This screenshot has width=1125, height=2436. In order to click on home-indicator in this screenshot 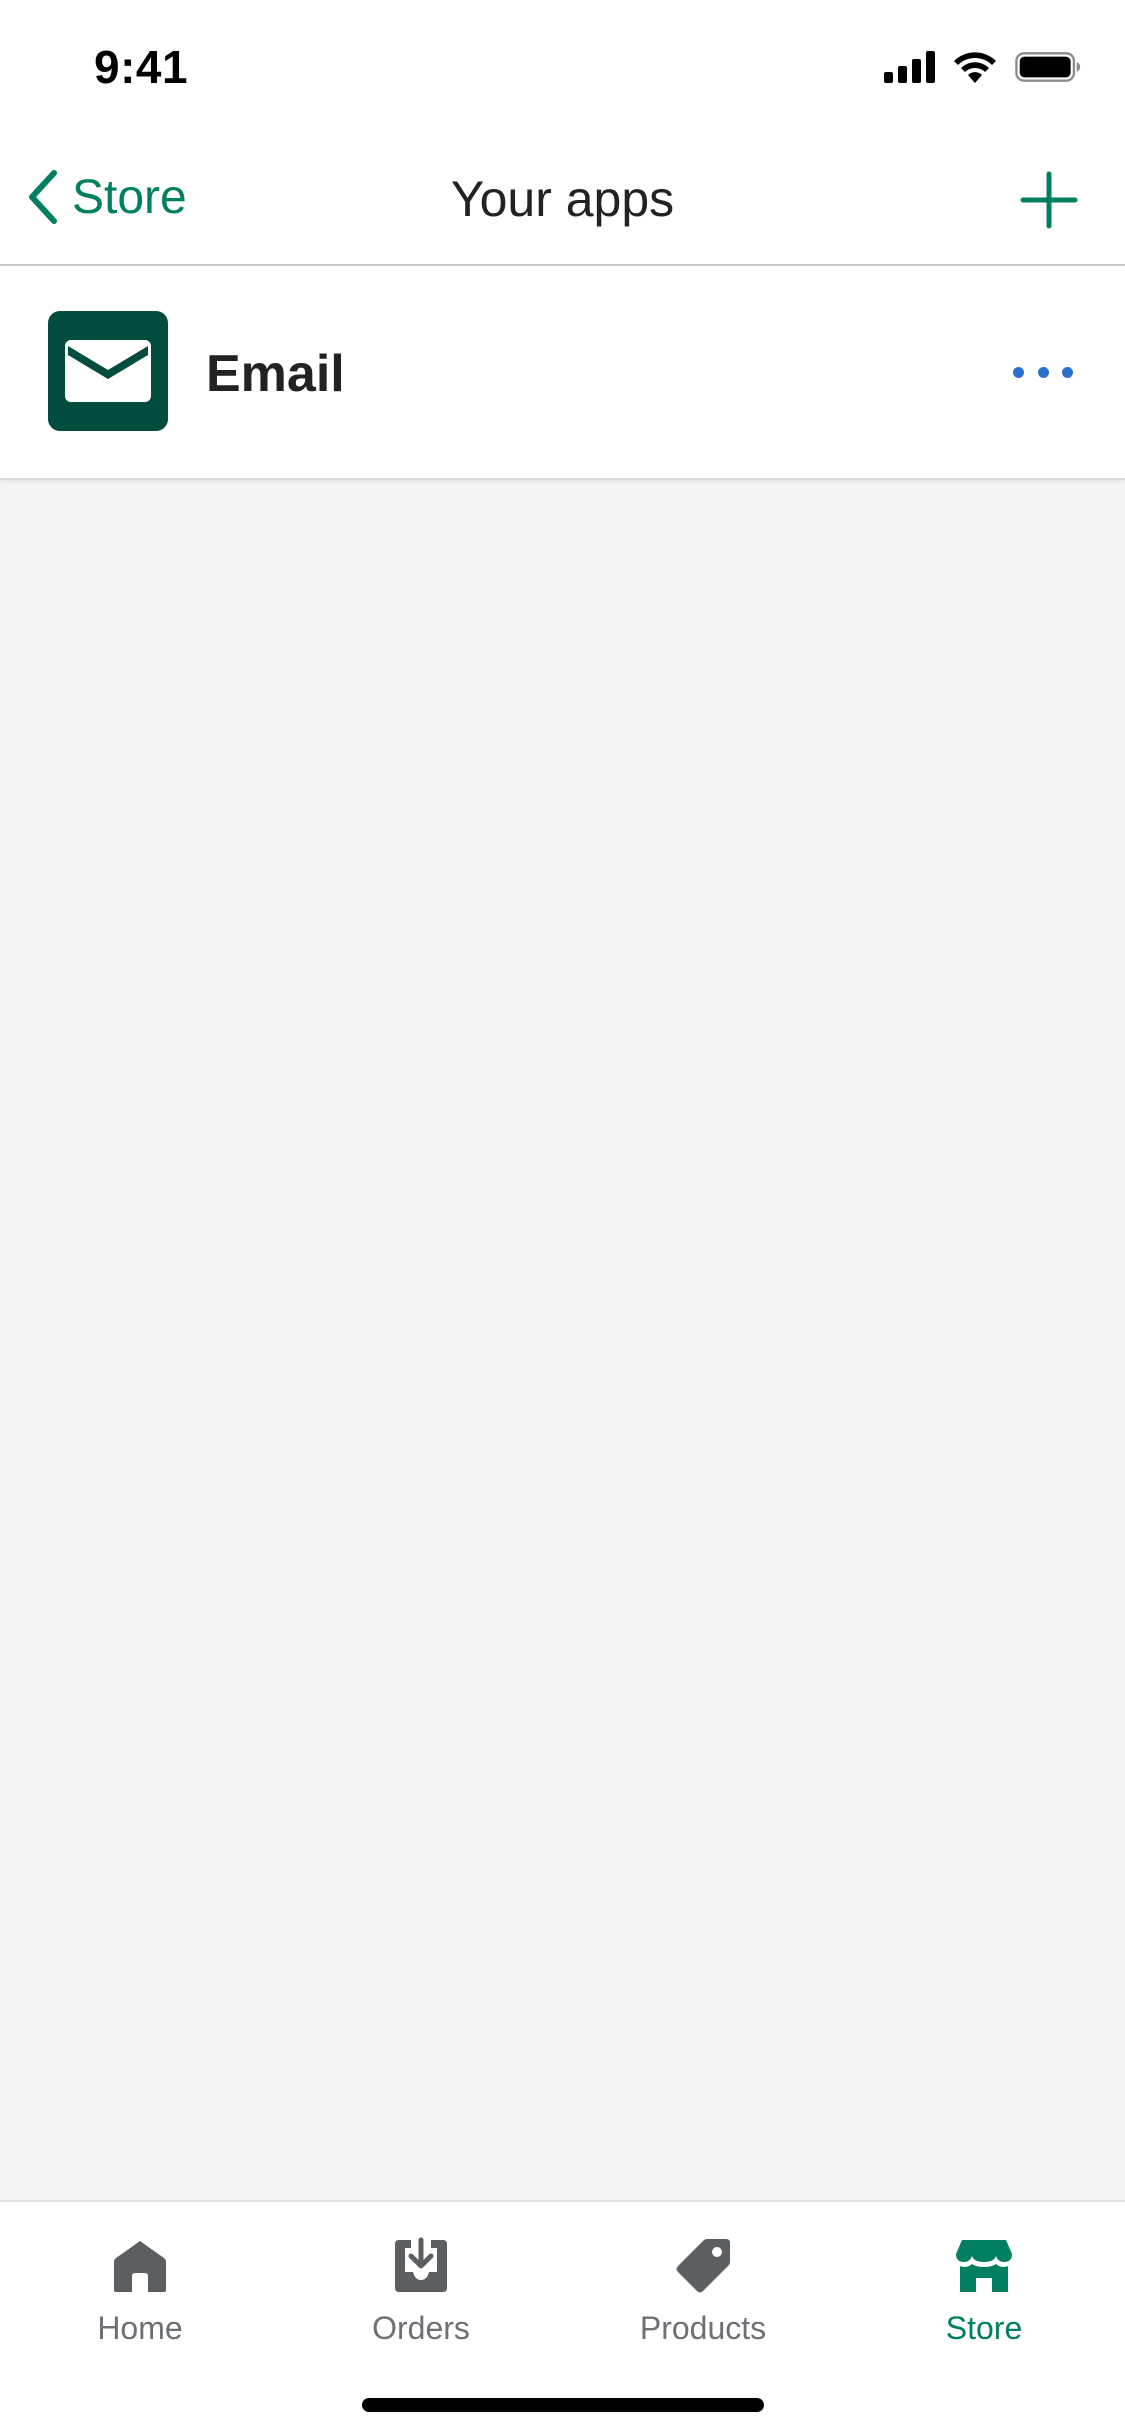, I will do `click(563, 2405)`.